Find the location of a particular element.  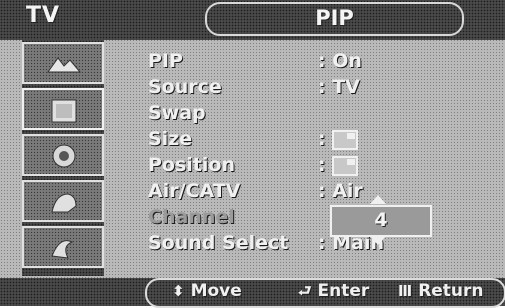

menu-item-label: Channel is located at coordinates (191, 217).